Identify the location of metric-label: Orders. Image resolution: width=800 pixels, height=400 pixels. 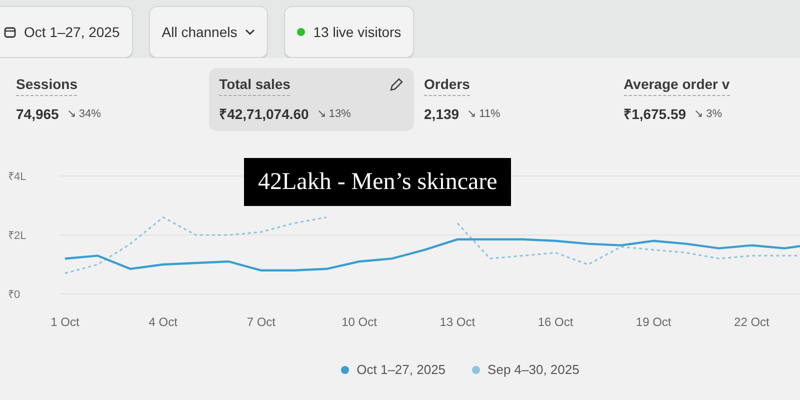
(447, 85).